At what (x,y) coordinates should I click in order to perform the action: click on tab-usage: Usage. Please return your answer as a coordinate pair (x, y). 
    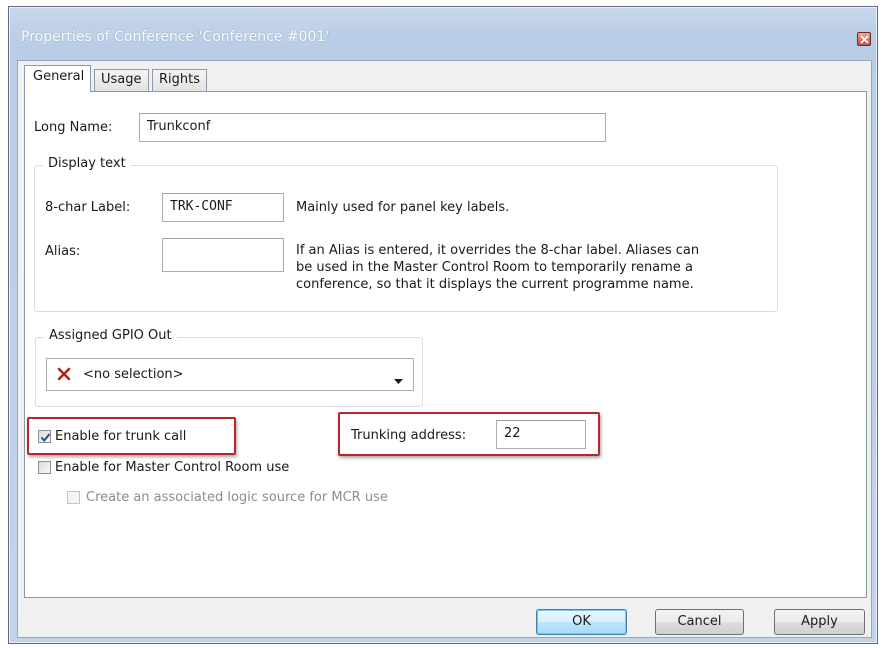
    Looking at the image, I should click on (121, 80).